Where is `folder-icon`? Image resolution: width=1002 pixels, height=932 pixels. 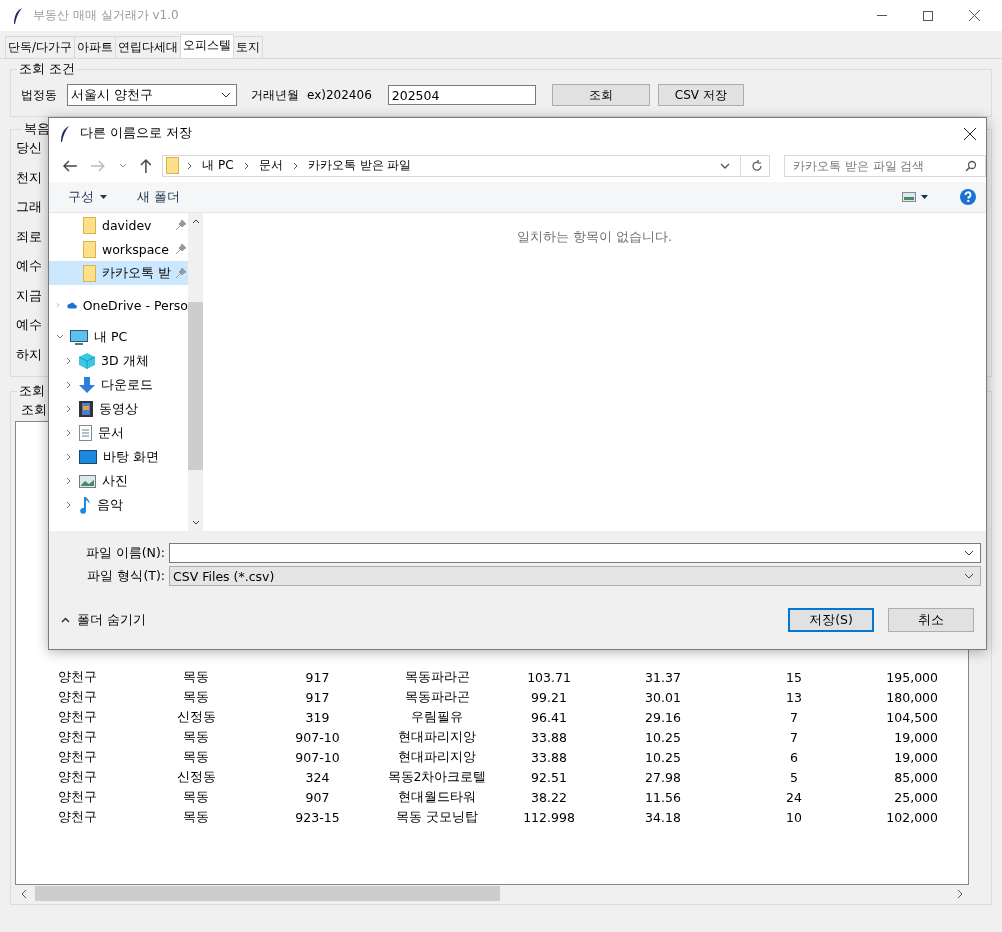
folder-icon is located at coordinates (89, 225).